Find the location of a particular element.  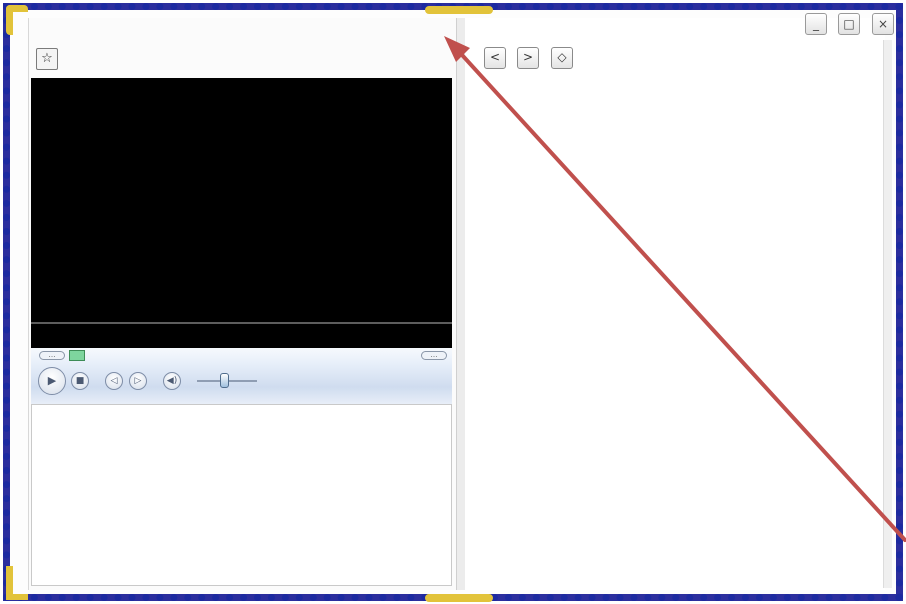

chevron-left-icon: < is located at coordinates (495, 57).